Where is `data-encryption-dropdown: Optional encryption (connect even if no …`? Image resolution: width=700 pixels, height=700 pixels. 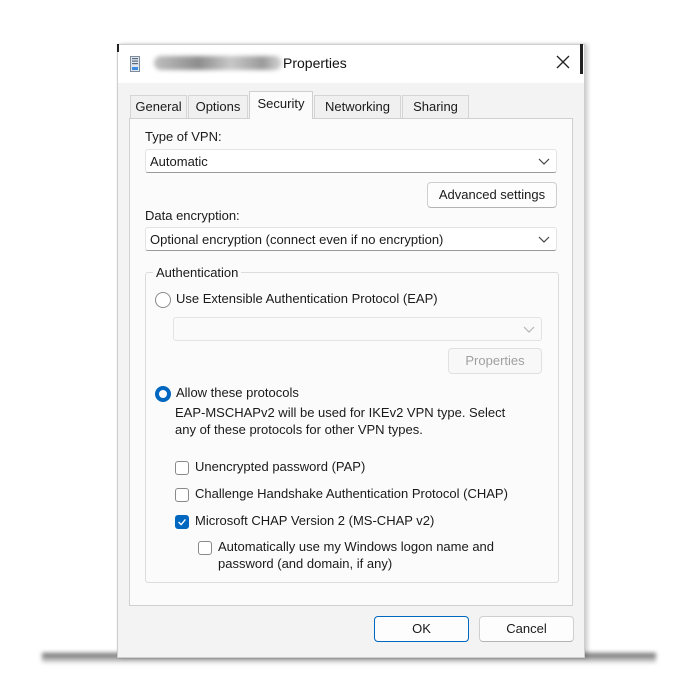 data-encryption-dropdown: Optional encryption (connect even if no … is located at coordinates (351, 239).